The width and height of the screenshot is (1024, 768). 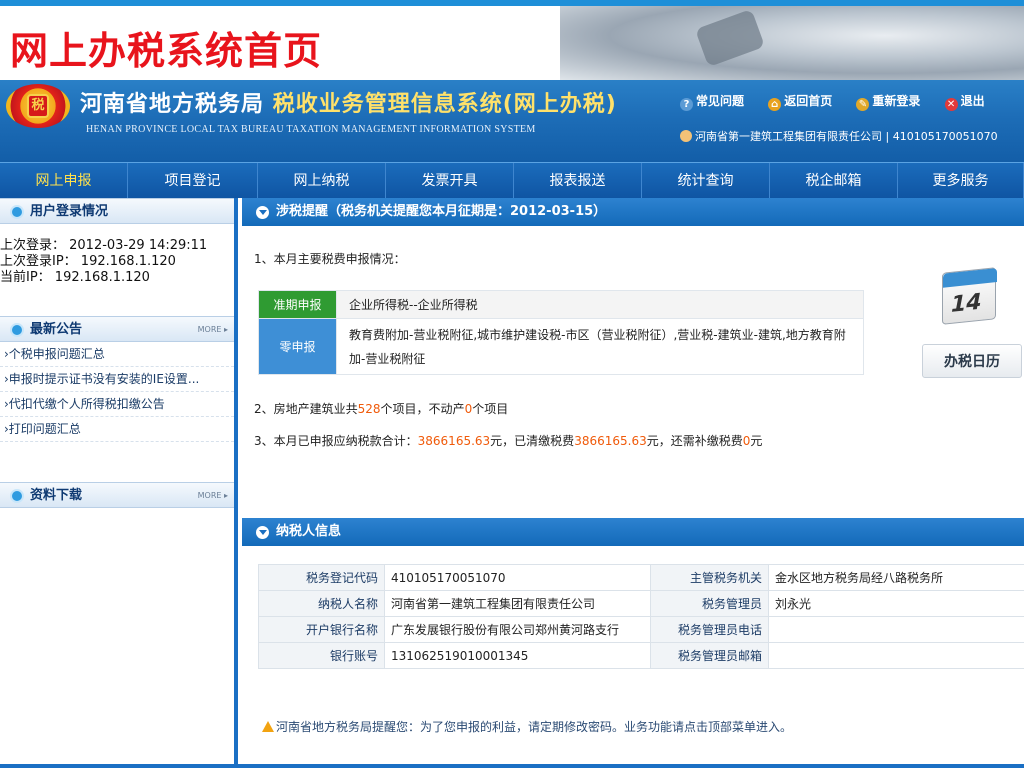 I want to click on notice-item: ›个税申报问题汇总, so click(x=117, y=354).